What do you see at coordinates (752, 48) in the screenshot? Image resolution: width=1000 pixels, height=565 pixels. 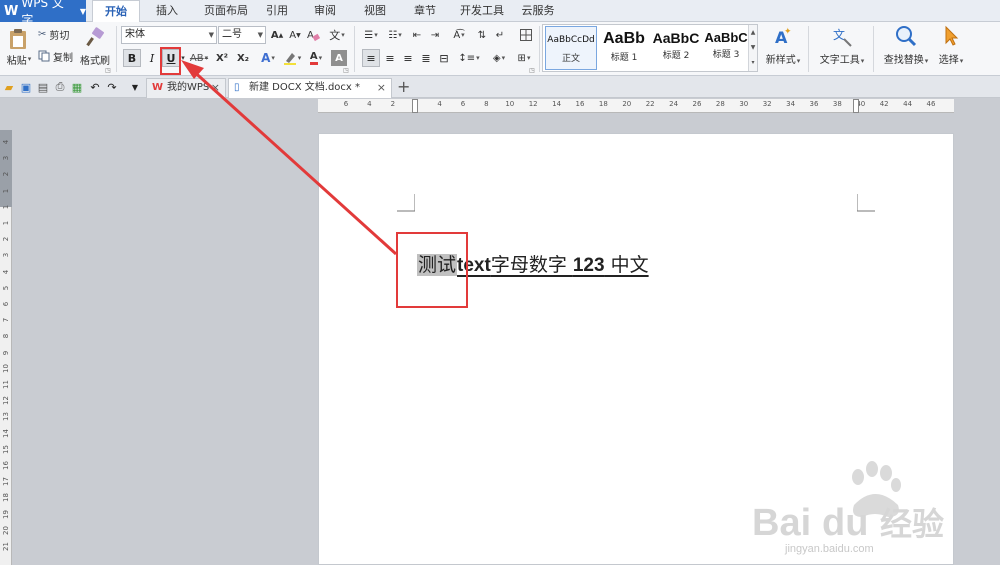 I see `gallery-scroll: ▲ ▼ ▾` at bounding box center [752, 48].